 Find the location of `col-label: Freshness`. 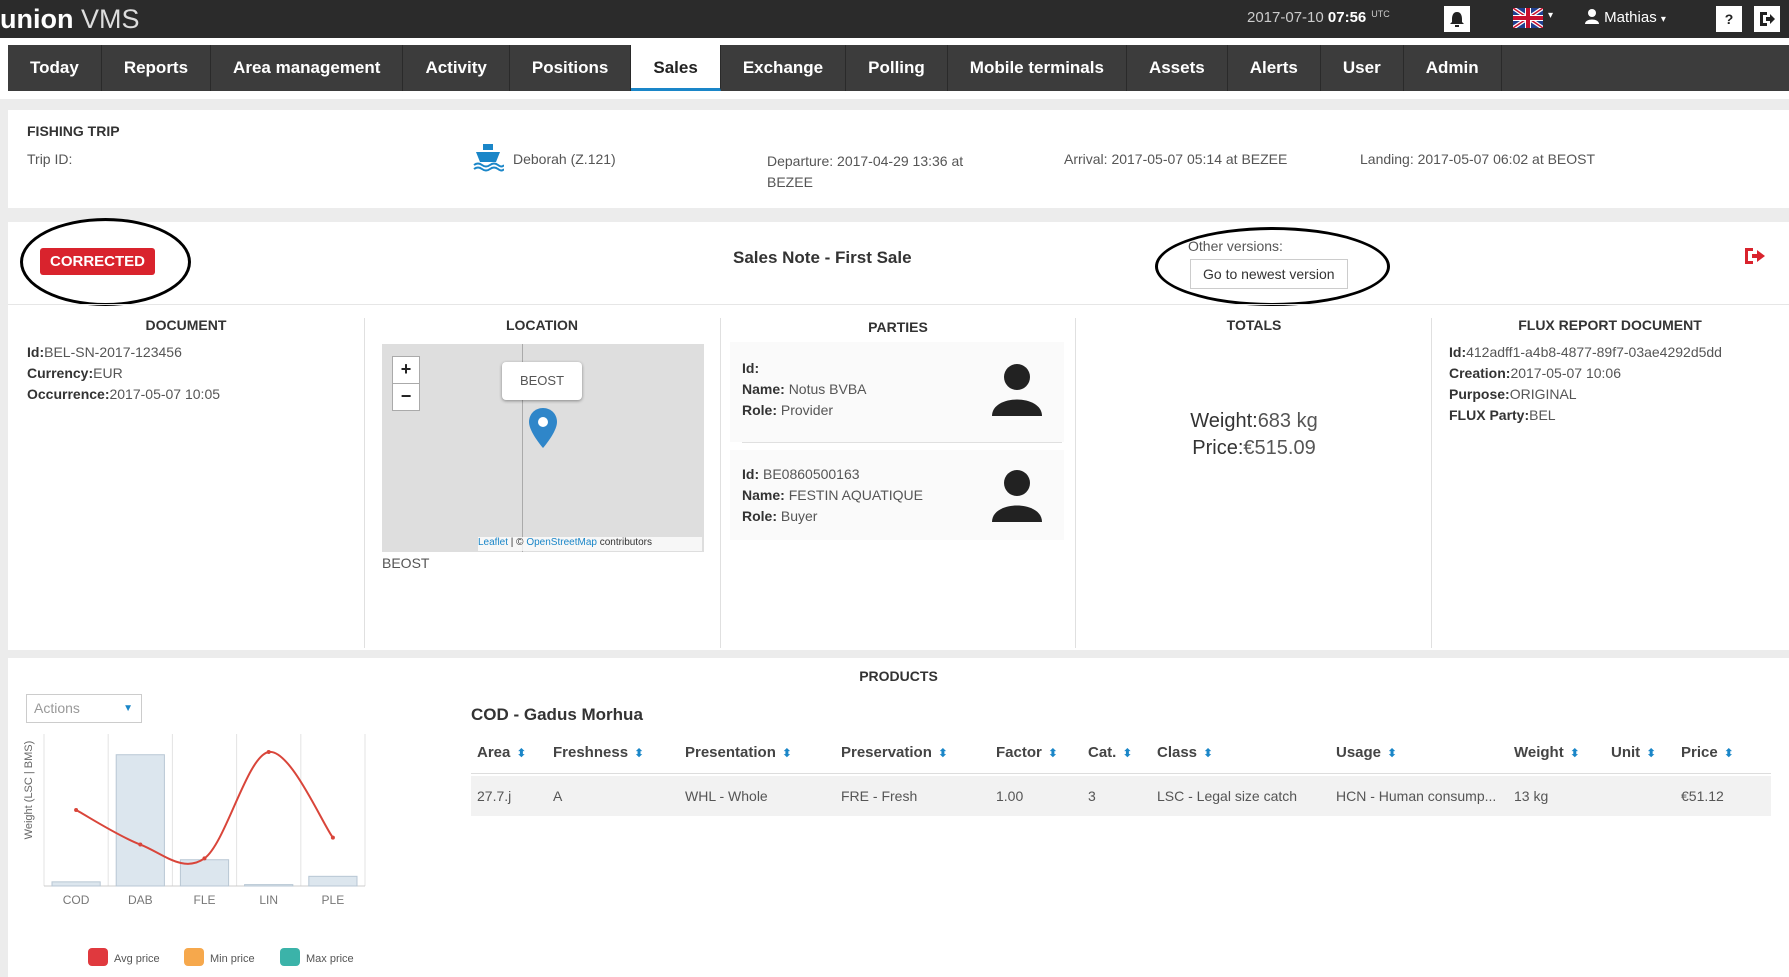

col-label: Freshness is located at coordinates (591, 752).